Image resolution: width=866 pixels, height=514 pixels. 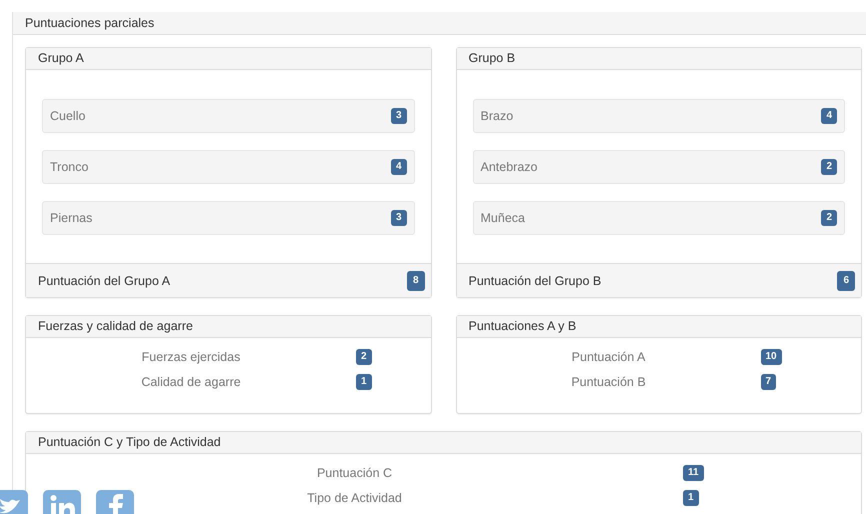 What do you see at coordinates (191, 381) in the screenshot?
I see `row-label: Calidad de agarre` at bounding box center [191, 381].